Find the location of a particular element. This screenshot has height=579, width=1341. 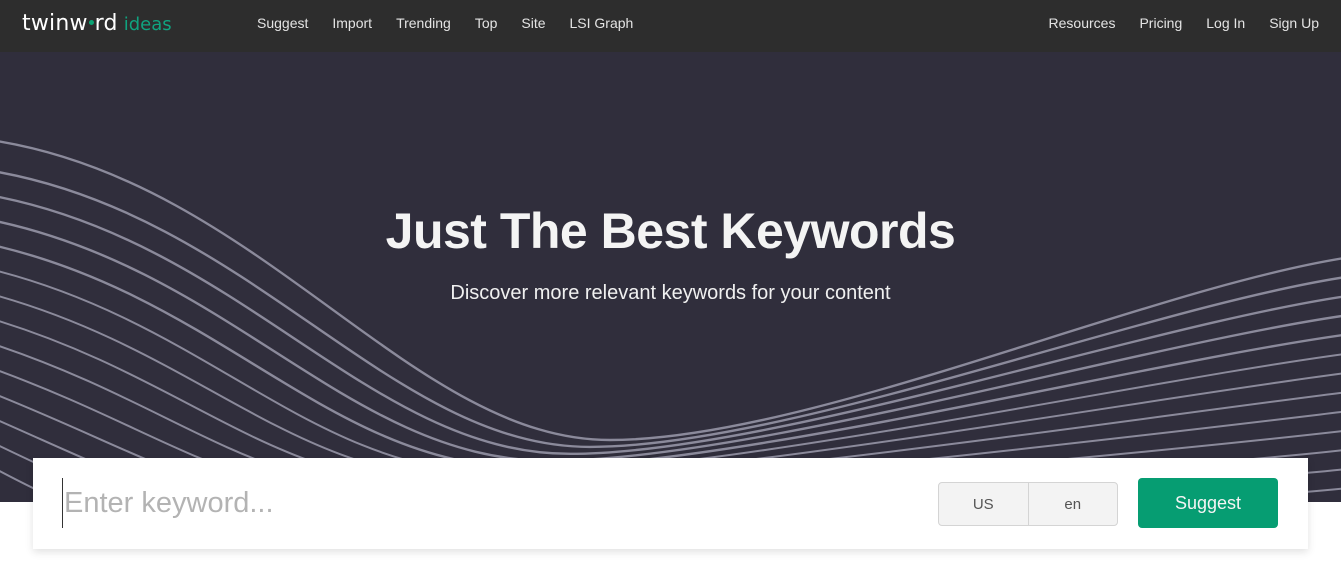

keyword-input is located at coordinates (487, 503).